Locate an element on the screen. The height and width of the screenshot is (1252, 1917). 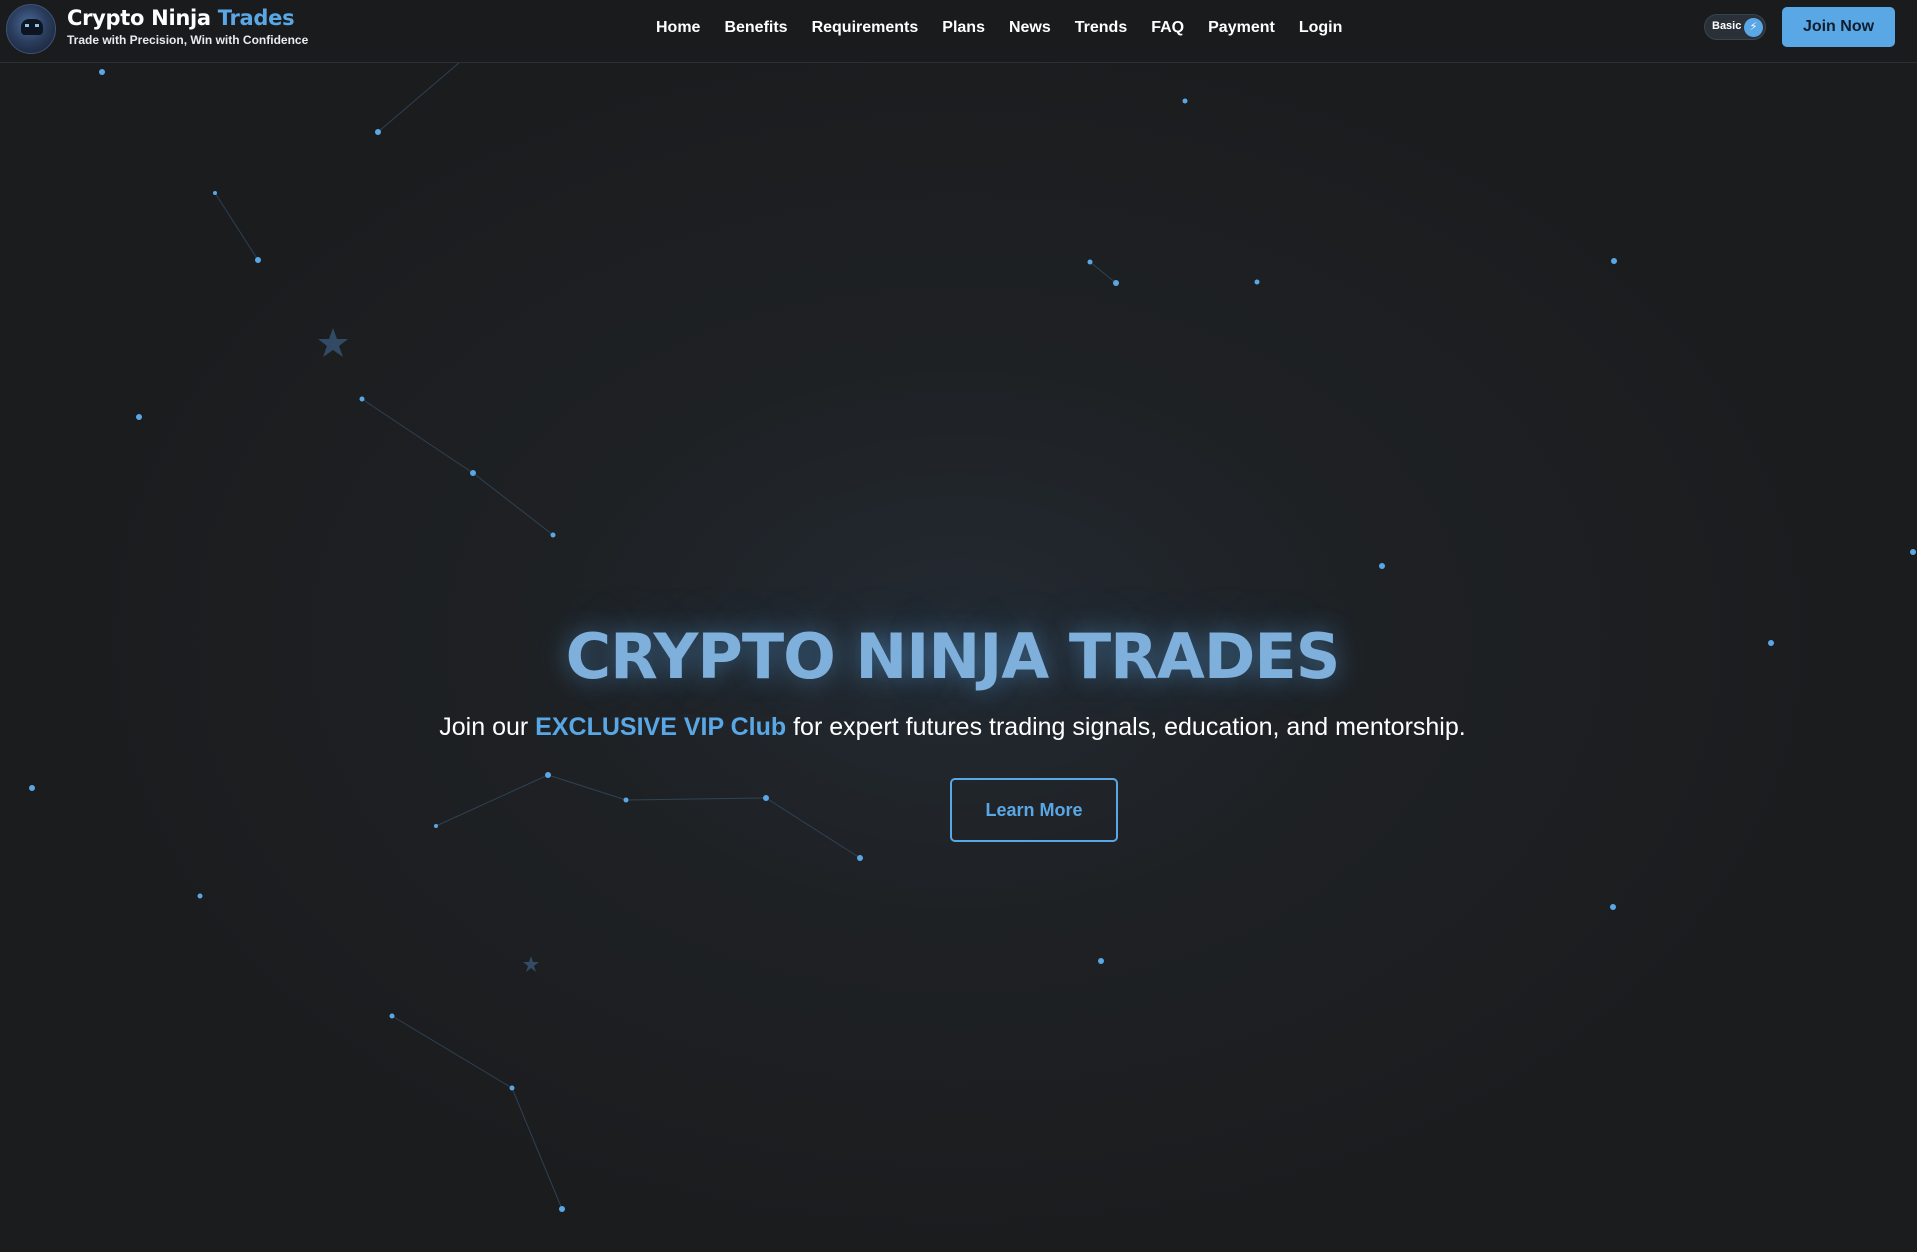
ninja-eyes is located at coordinates (32, 25).